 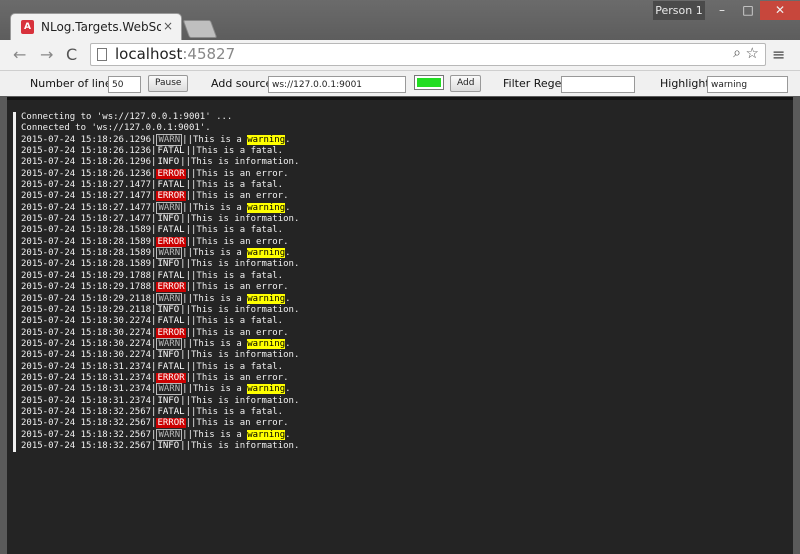 What do you see at coordinates (200, 29) in the screenshot?
I see `new-tab-button` at bounding box center [200, 29].